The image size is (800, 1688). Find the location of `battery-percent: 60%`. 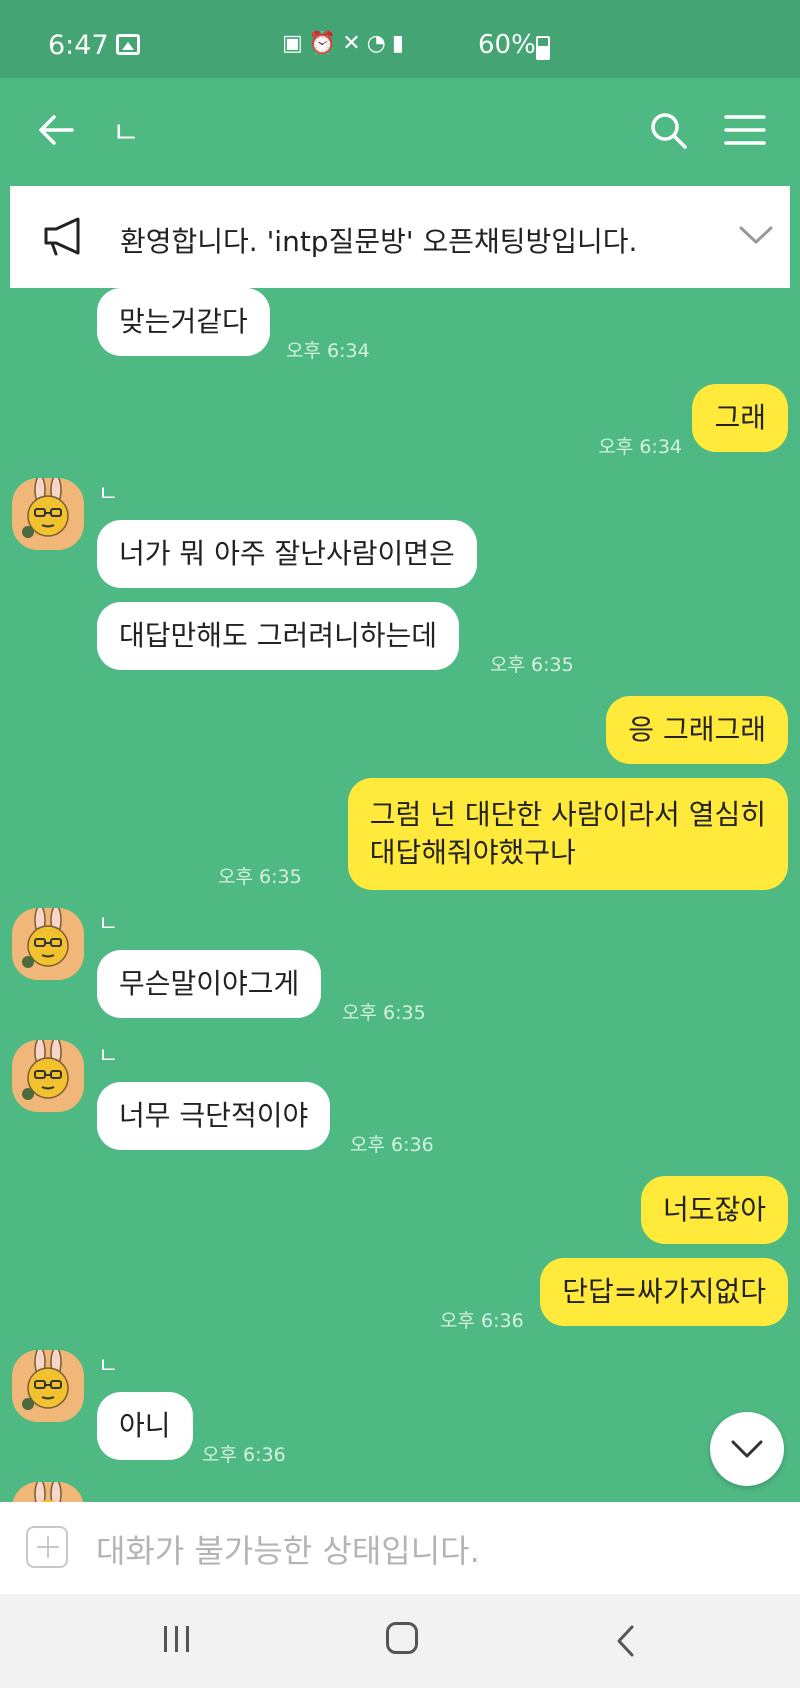

battery-percent: 60% is located at coordinates (507, 45).